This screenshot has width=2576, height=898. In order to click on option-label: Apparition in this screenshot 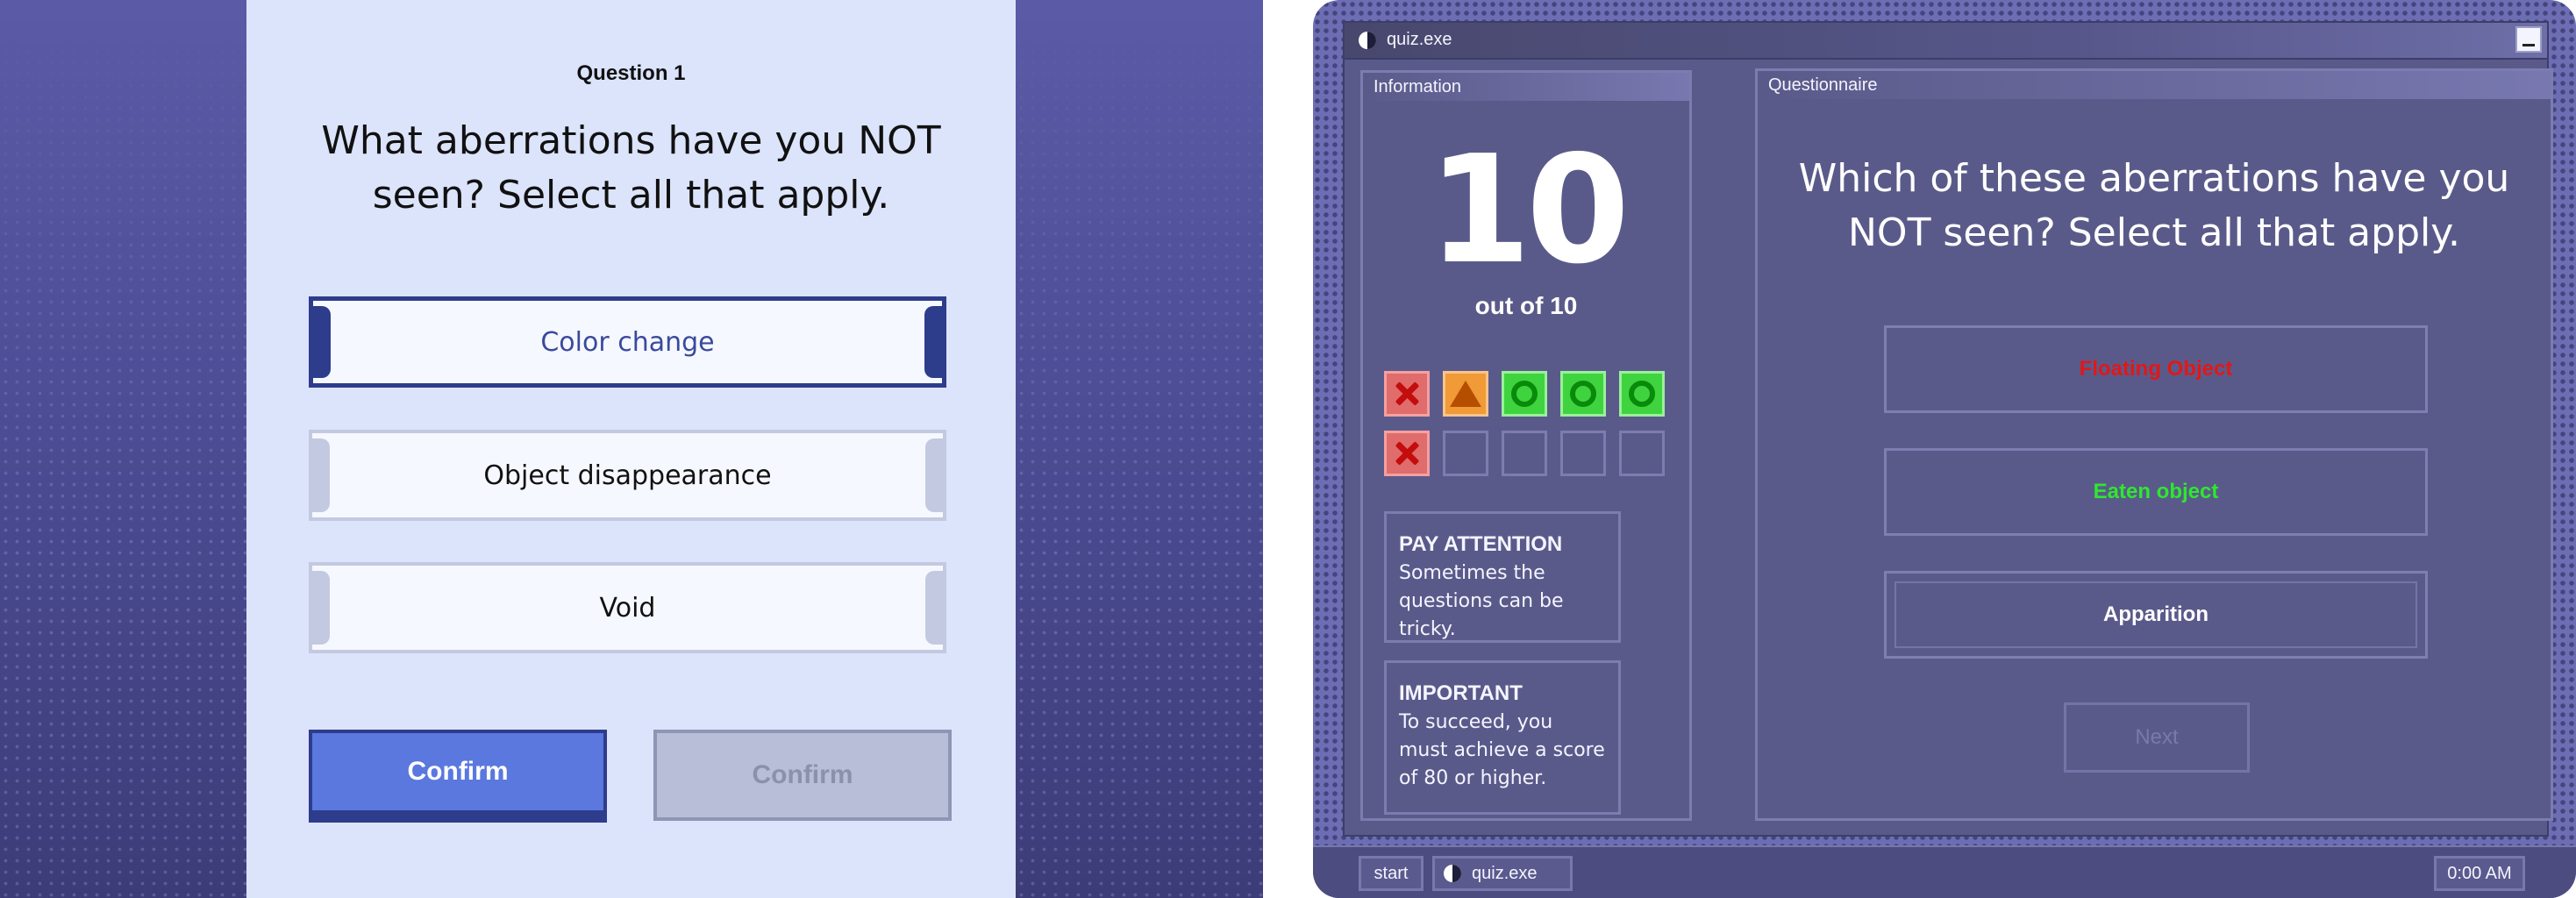, I will do `click(2156, 614)`.